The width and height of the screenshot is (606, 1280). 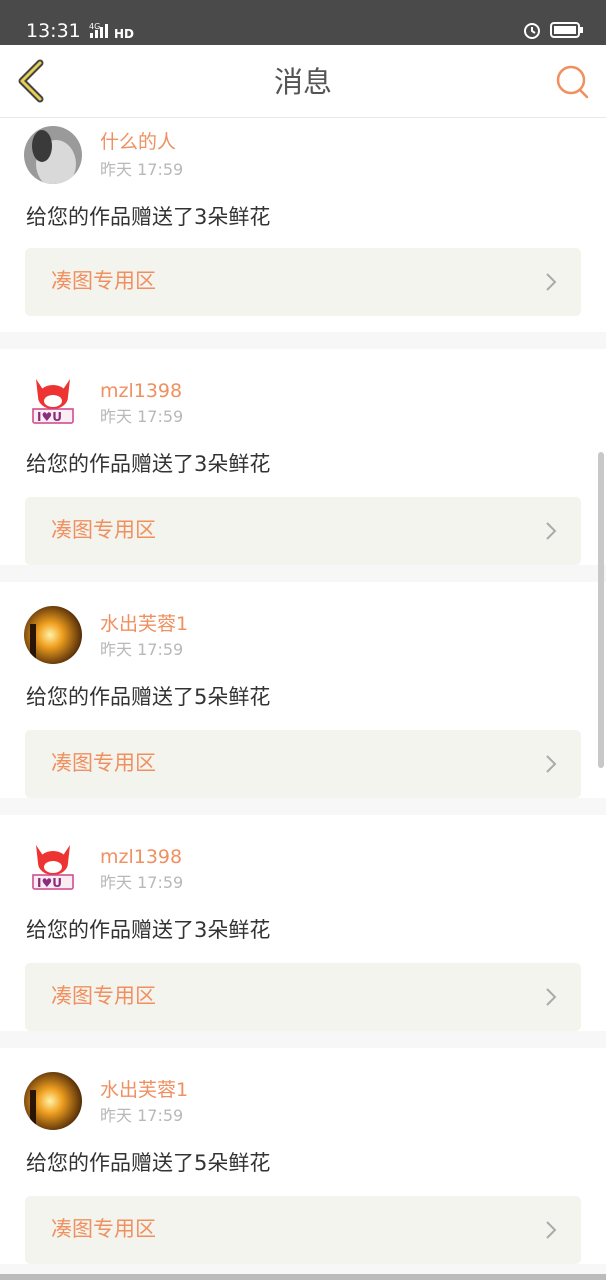 I want to click on app-header: 消息, so click(x=303, y=81).